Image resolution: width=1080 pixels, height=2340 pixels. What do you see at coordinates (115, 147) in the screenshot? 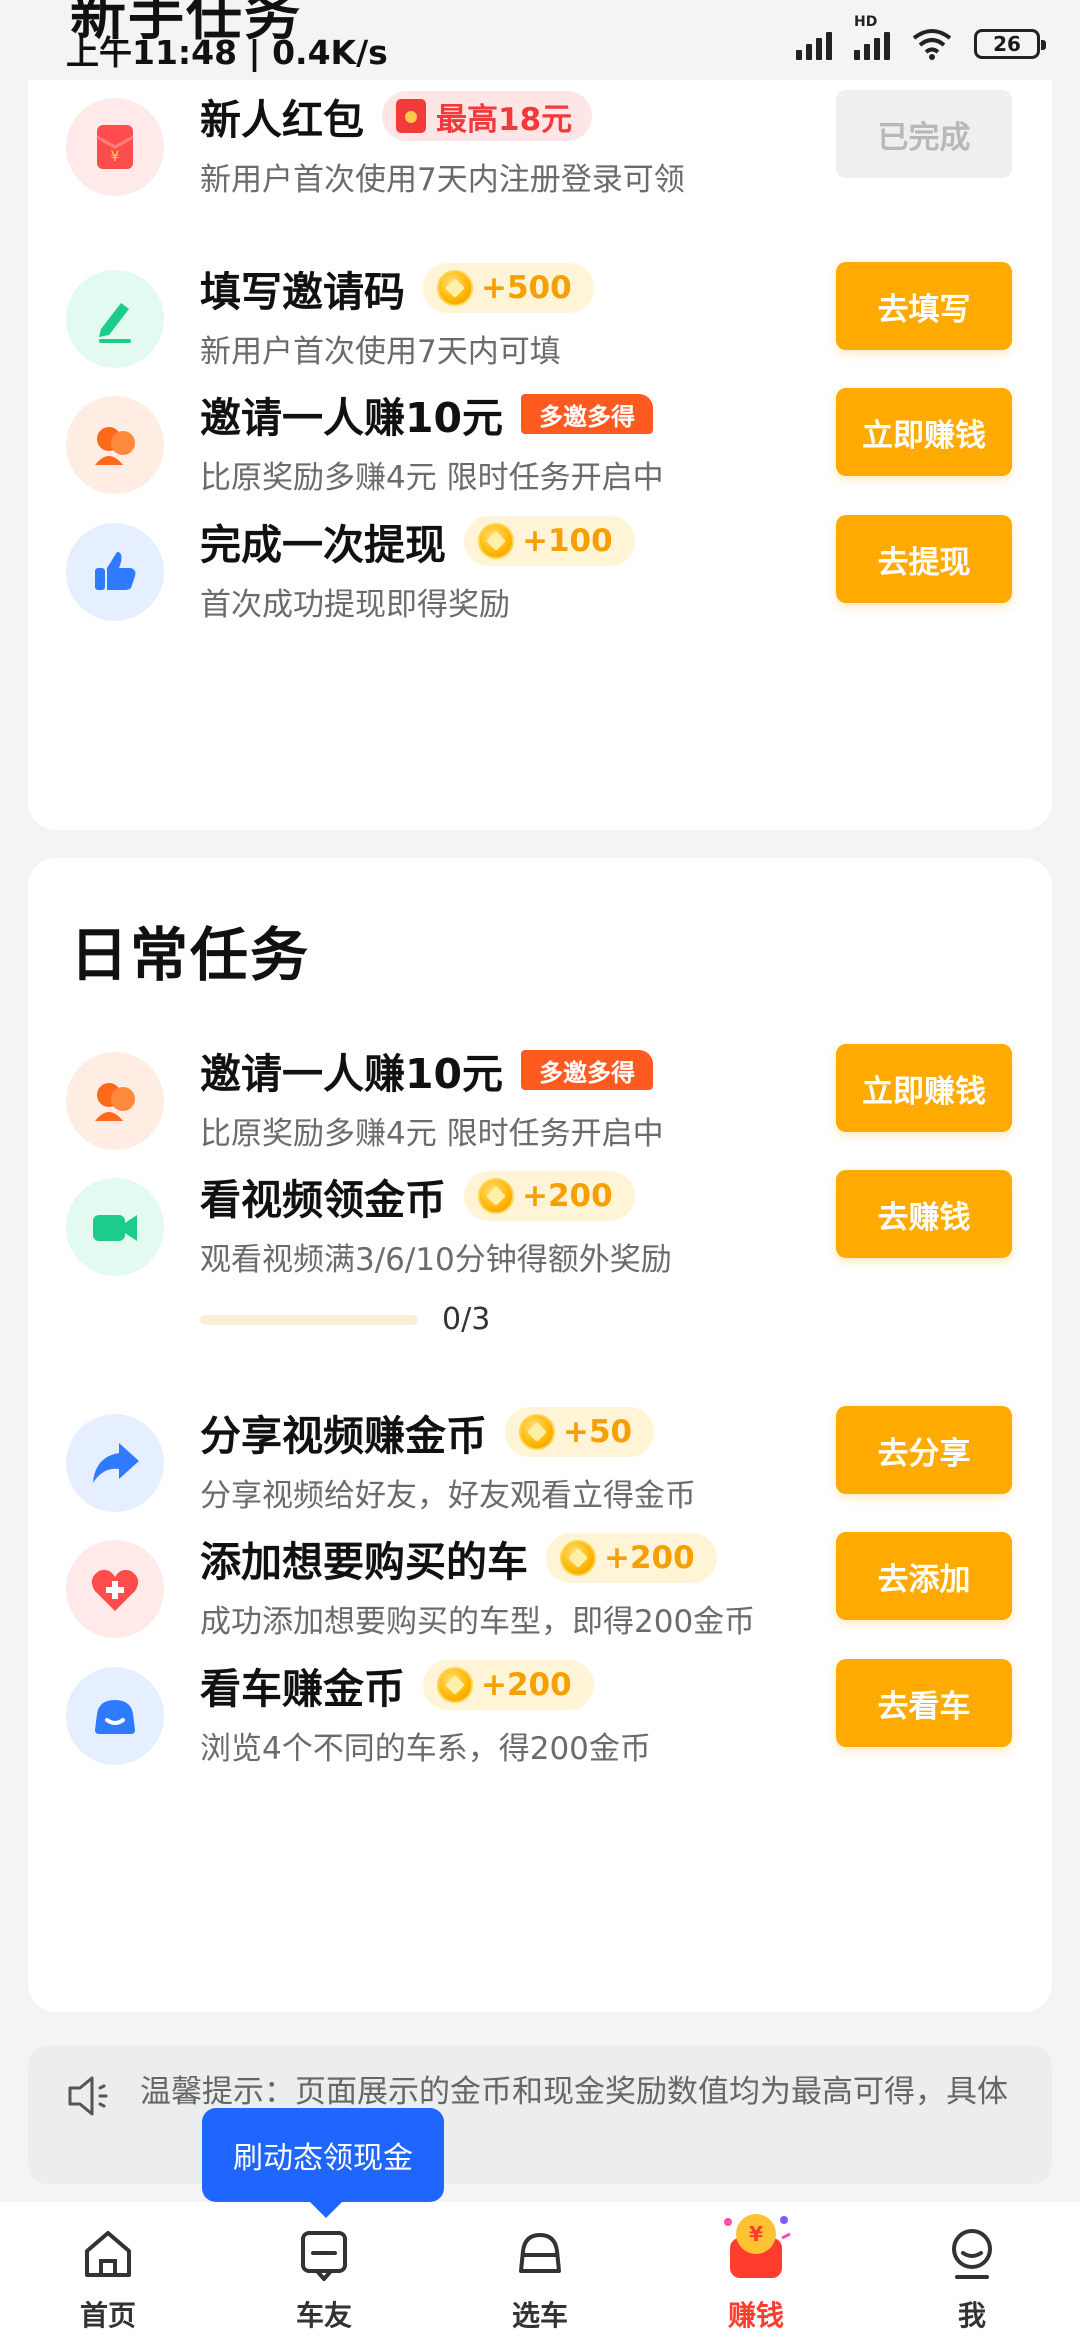
I see `red-envelope-icon: ¥` at bounding box center [115, 147].